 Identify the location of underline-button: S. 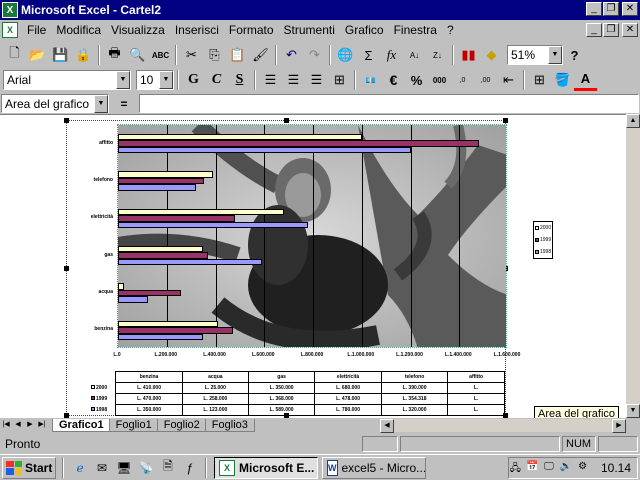
(239, 80).